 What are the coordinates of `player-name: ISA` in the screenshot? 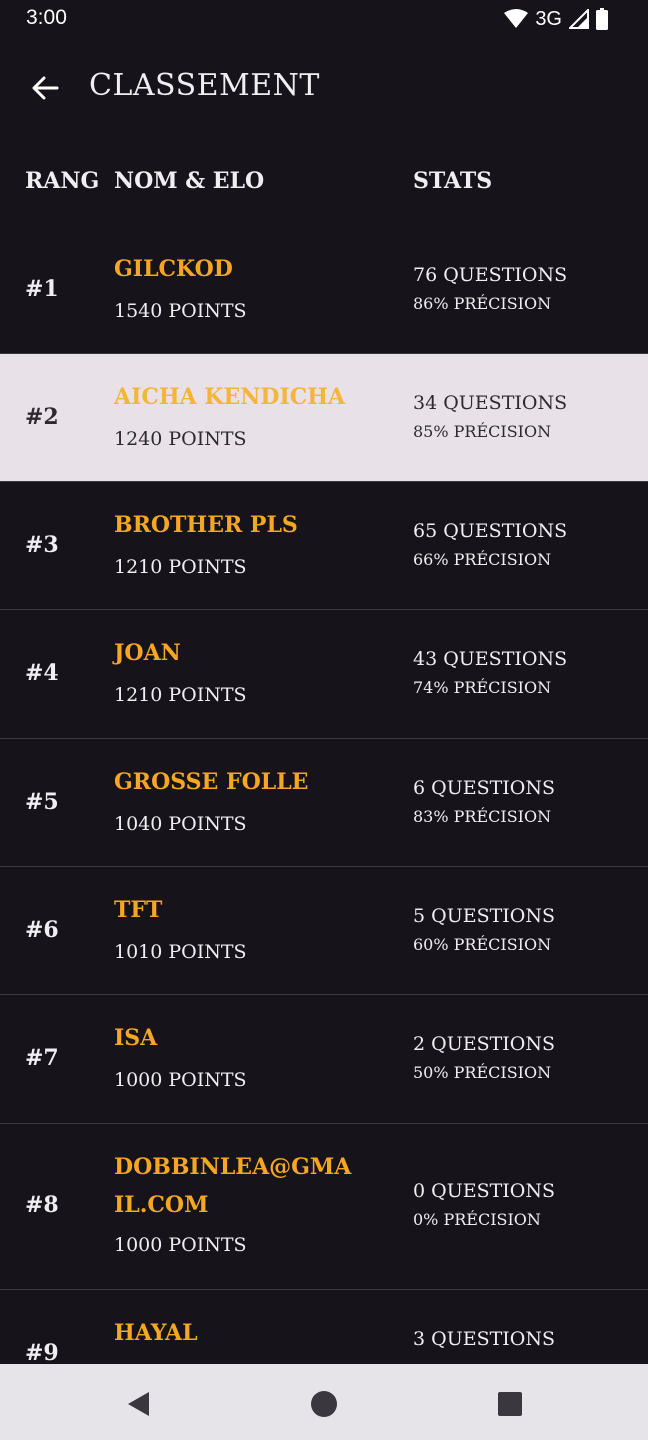 It's located at (136, 1038).